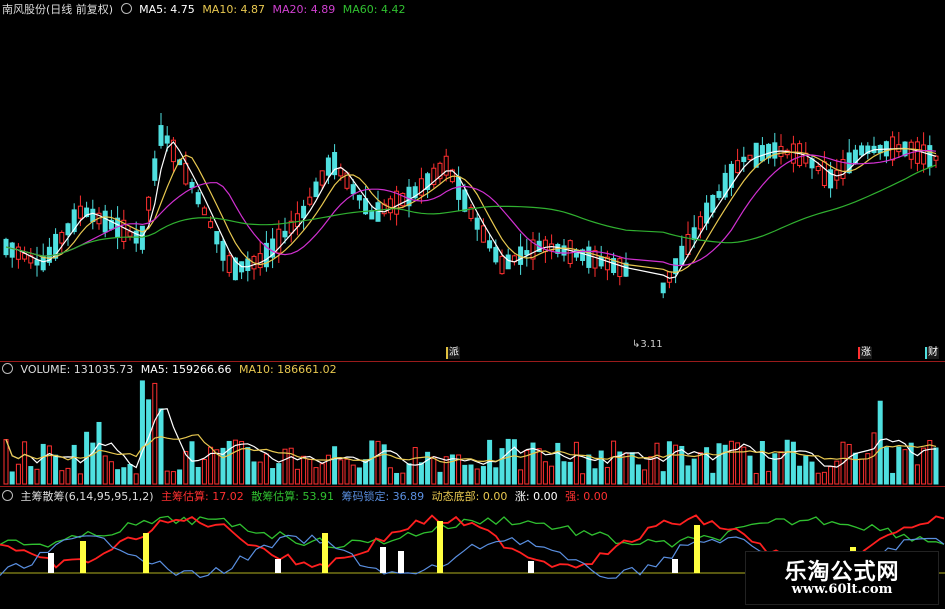 This screenshot has width=945, height=609. I want to click on event-tag-3: 财, so click(932, 353).